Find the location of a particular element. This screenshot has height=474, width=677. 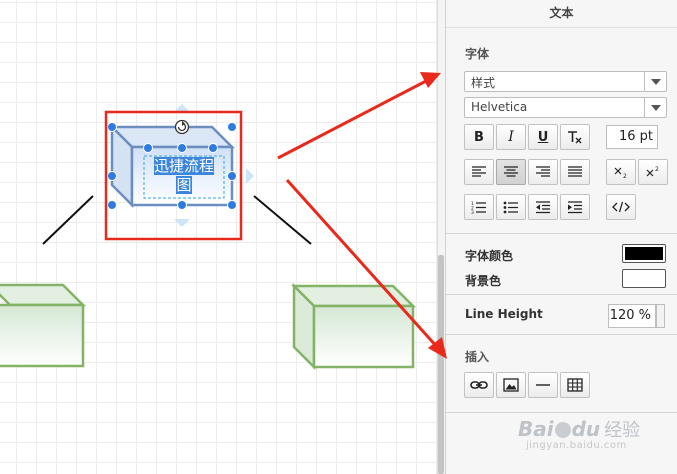

align-right-button is located at coordinates (543, 172).